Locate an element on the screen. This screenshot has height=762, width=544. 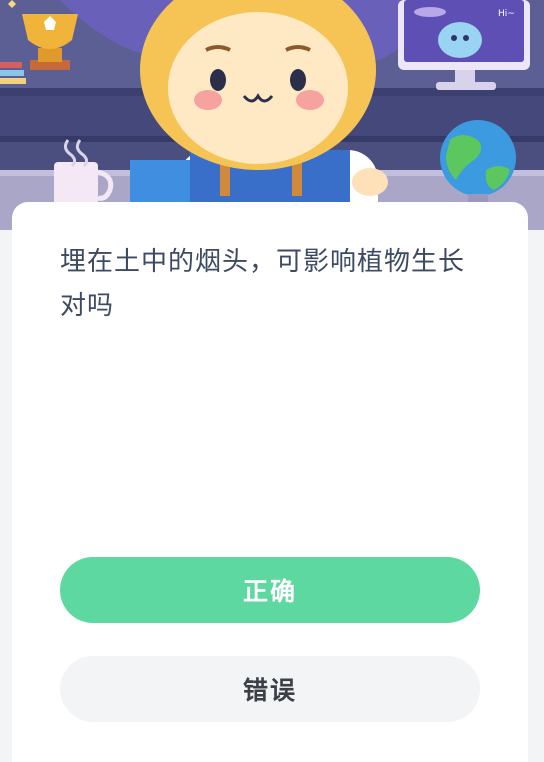
answer-wrong-label: 错误 is located at coordinates (269, 690).